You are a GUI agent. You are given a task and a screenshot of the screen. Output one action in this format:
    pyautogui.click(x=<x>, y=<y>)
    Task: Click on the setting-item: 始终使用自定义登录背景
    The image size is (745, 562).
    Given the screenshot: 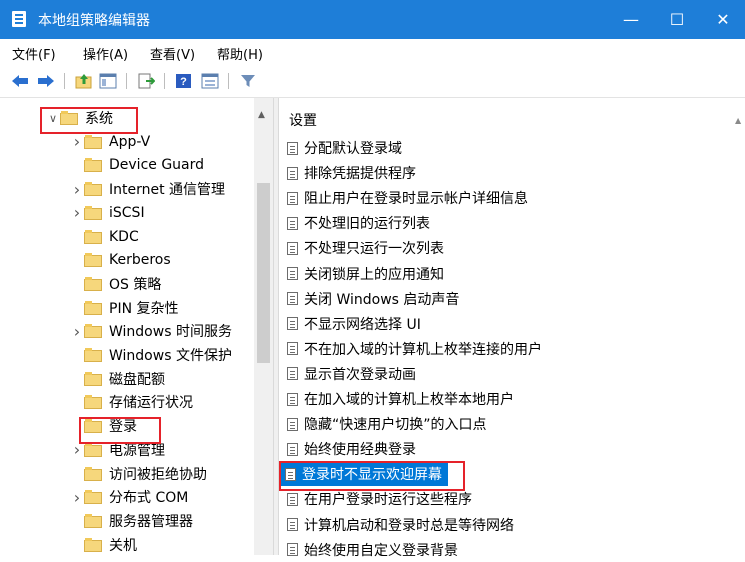 What is the action you would take?
    pyautogui.click(x=370, y=550)
    